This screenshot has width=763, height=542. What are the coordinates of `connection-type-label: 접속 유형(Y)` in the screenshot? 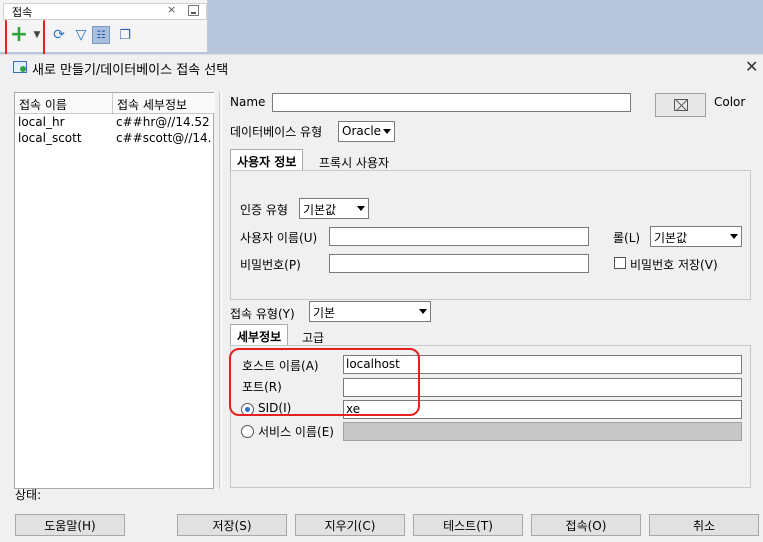 It's located at (262, 314).